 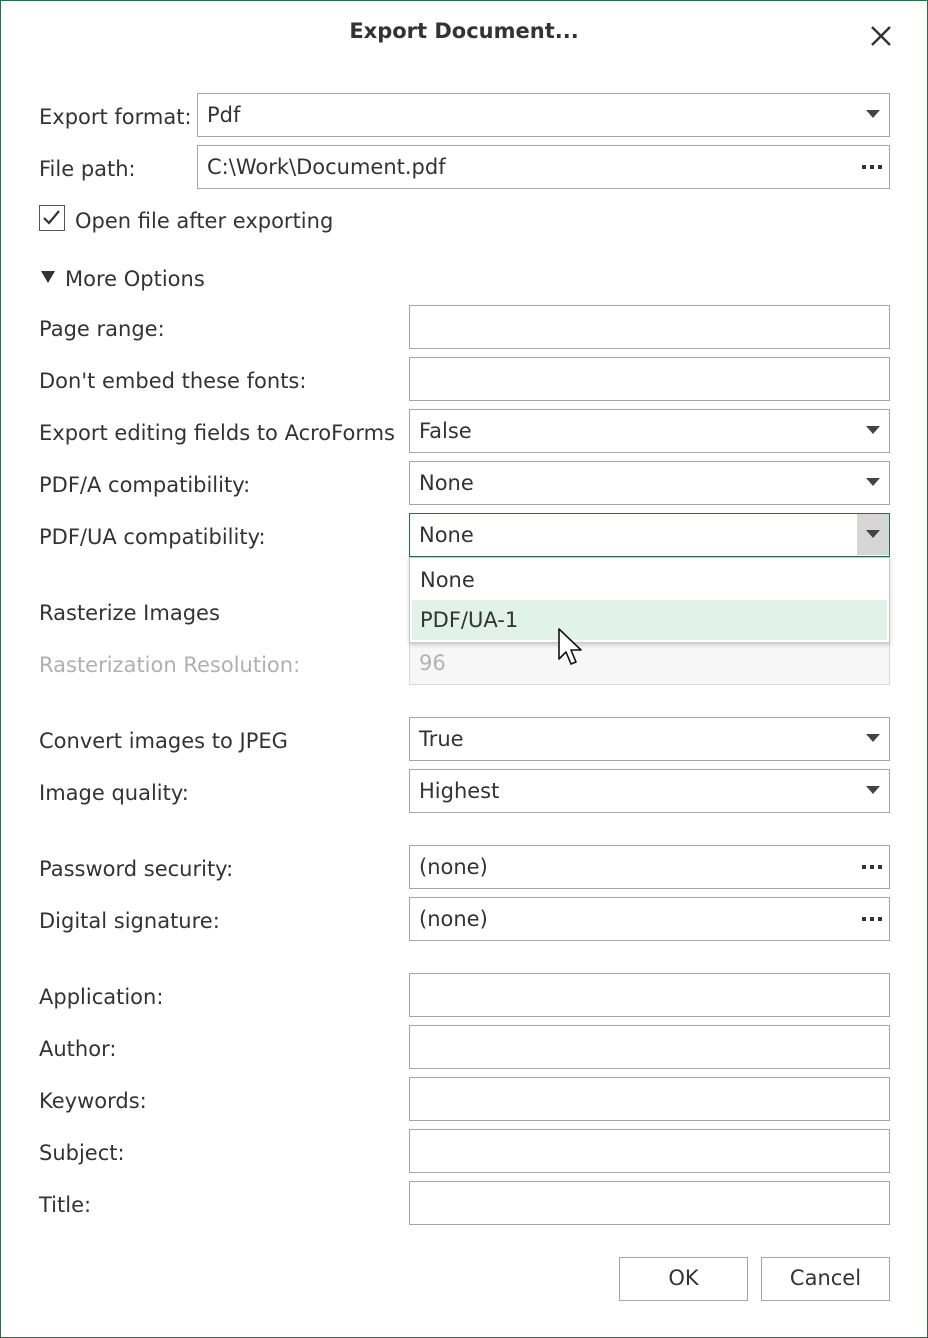 I want to click on rasterization-resolution-input: 96, so click(x=649, y=663).